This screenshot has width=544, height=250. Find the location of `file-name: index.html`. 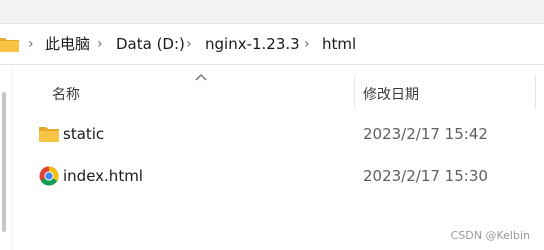

file-name: index.html is located at coordinates (103, 176).